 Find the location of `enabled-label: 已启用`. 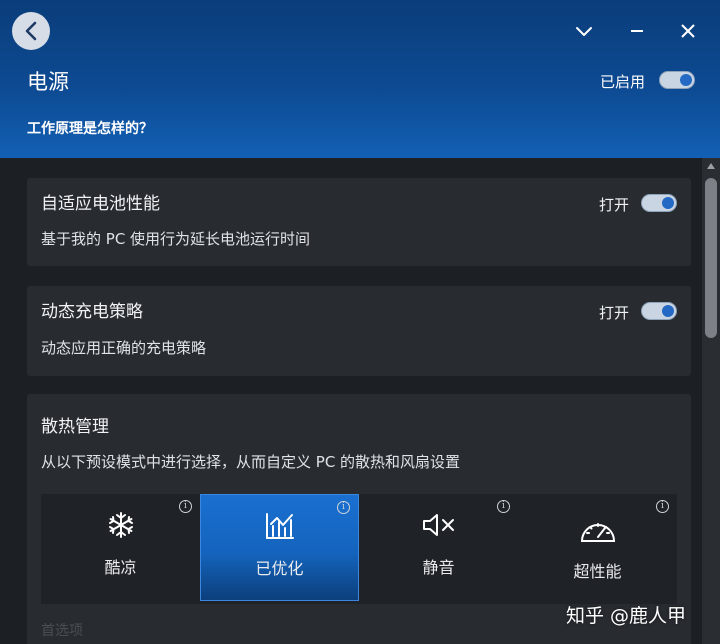

enabled-label: 已启用 is located at coordinates (623, 82).